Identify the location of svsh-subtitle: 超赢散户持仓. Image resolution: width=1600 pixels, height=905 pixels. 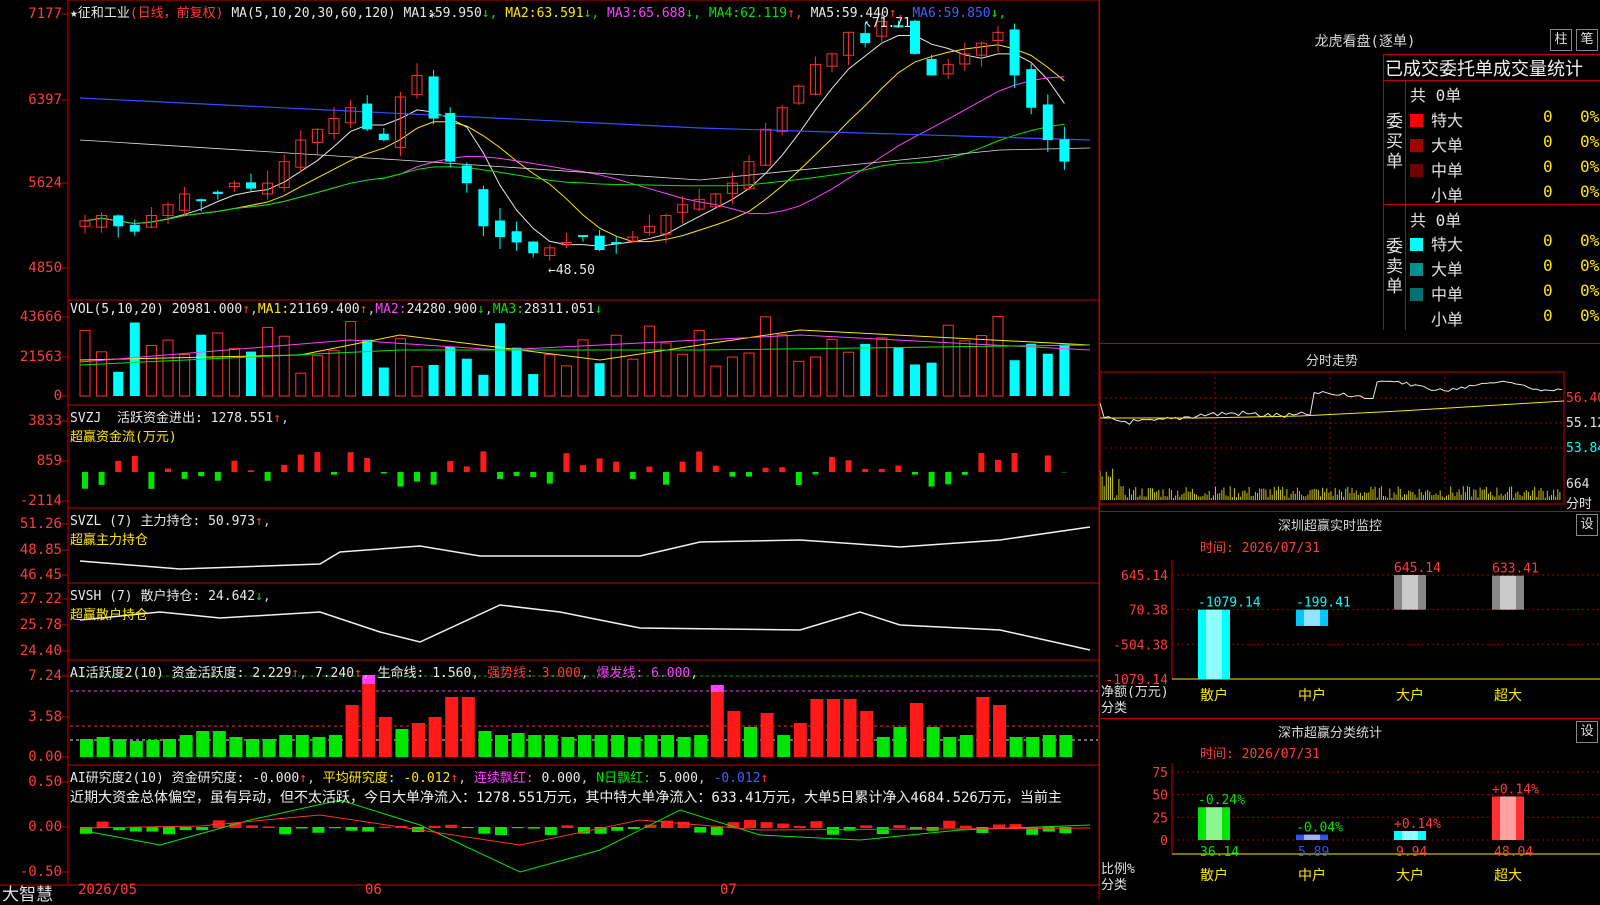
(109, 615).